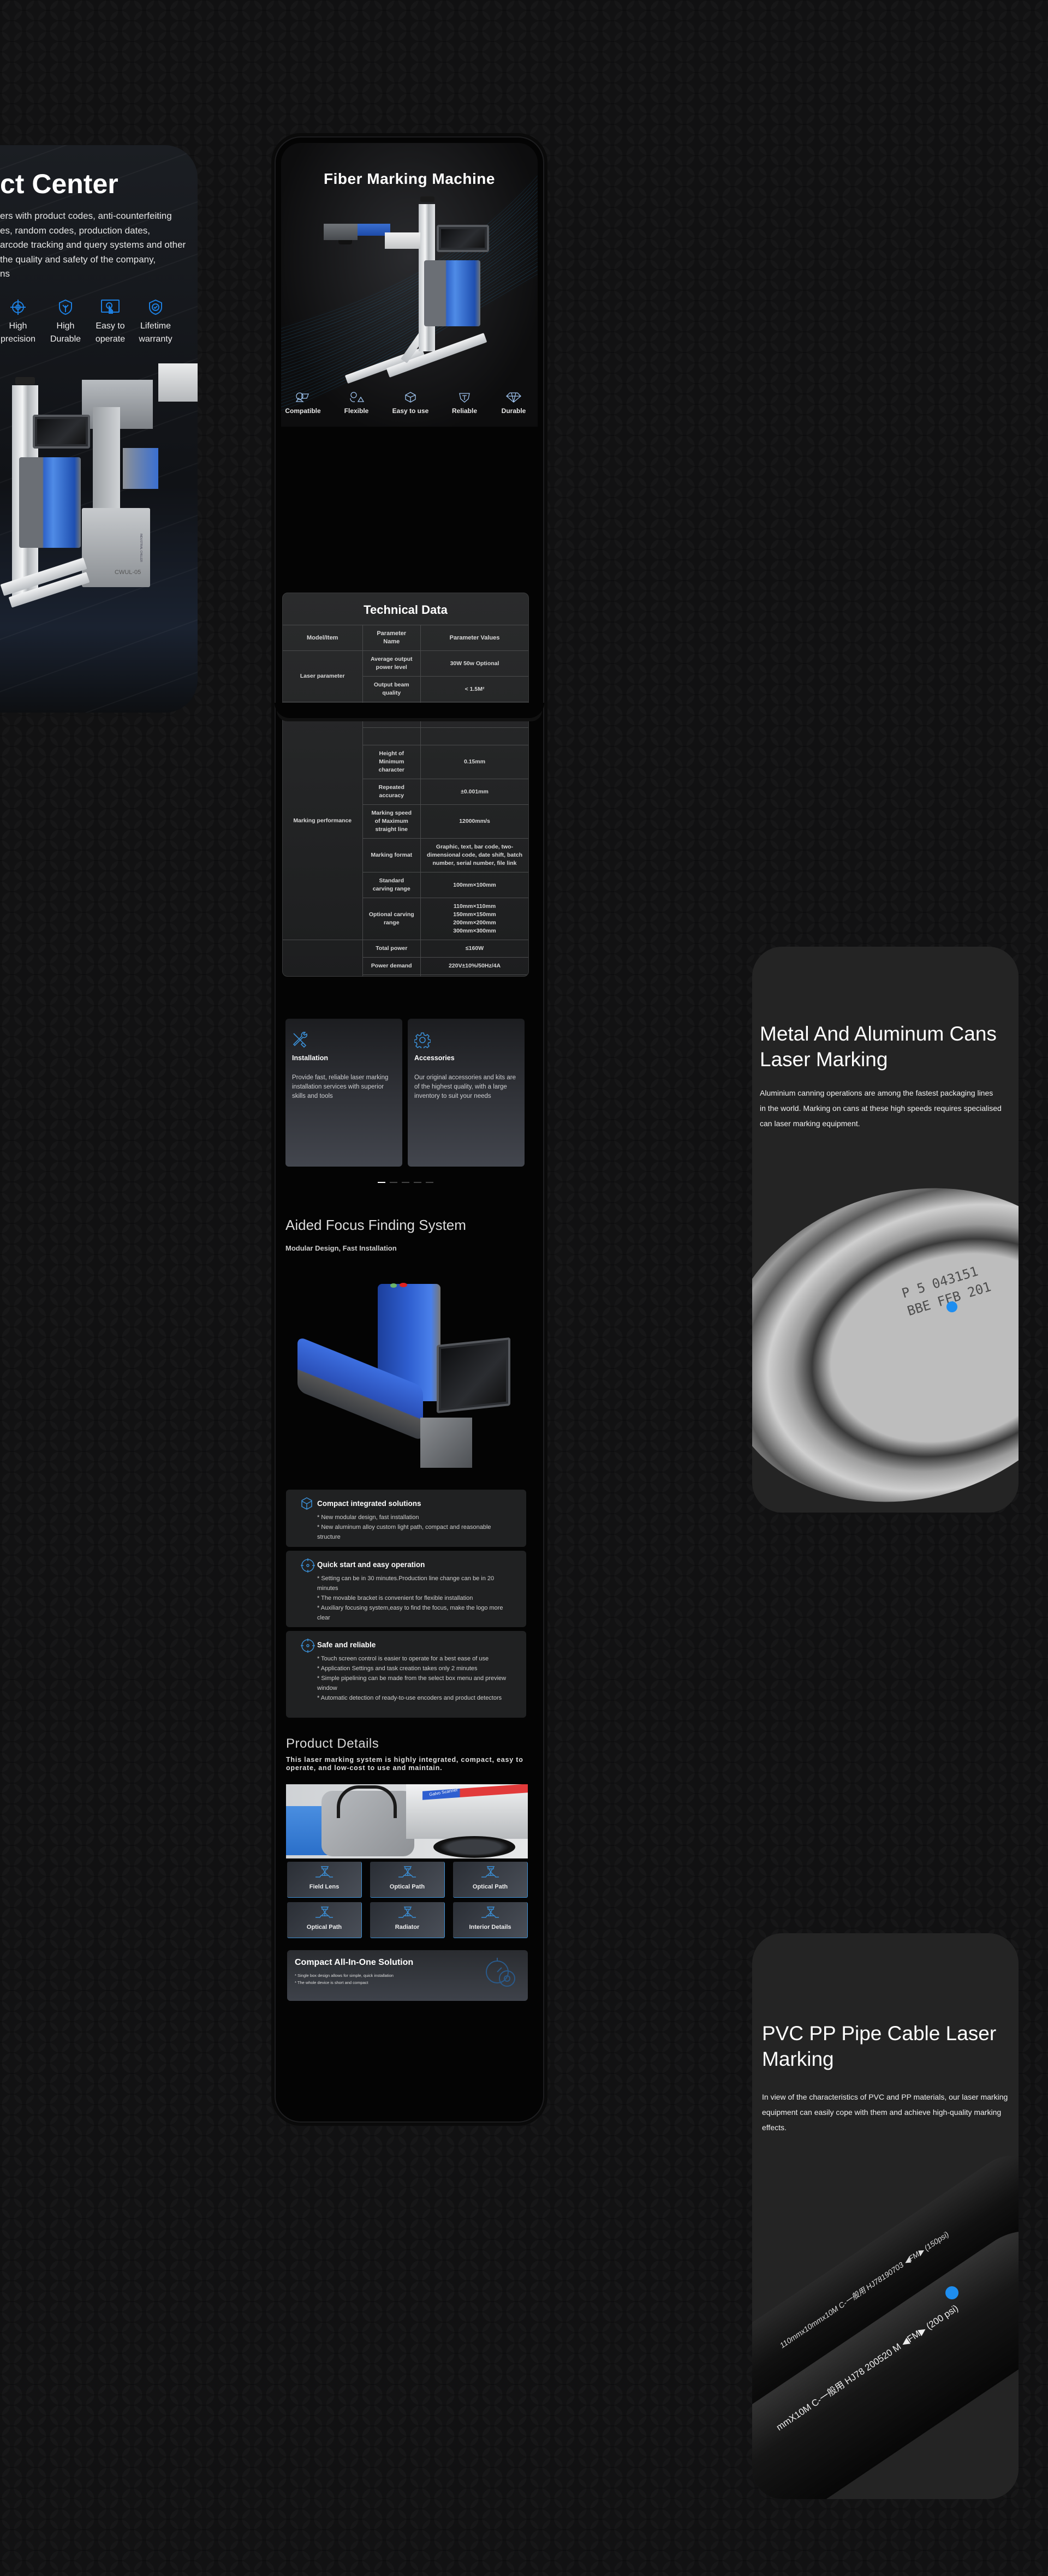  What do you see at coordinates (65, 307) in the screenshot?
I see `shield-branch-icon` at bounding box center [65, 307].